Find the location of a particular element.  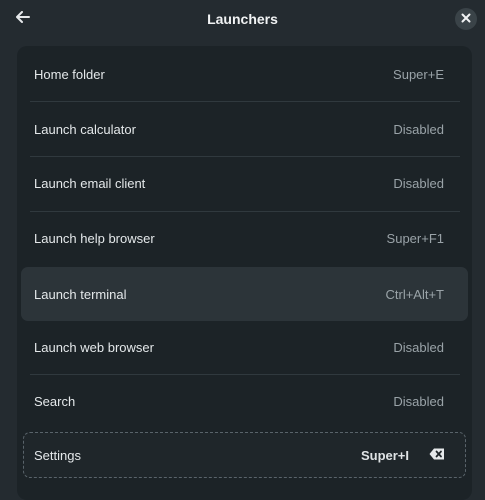

close-button is located at coordinates (466, 19).